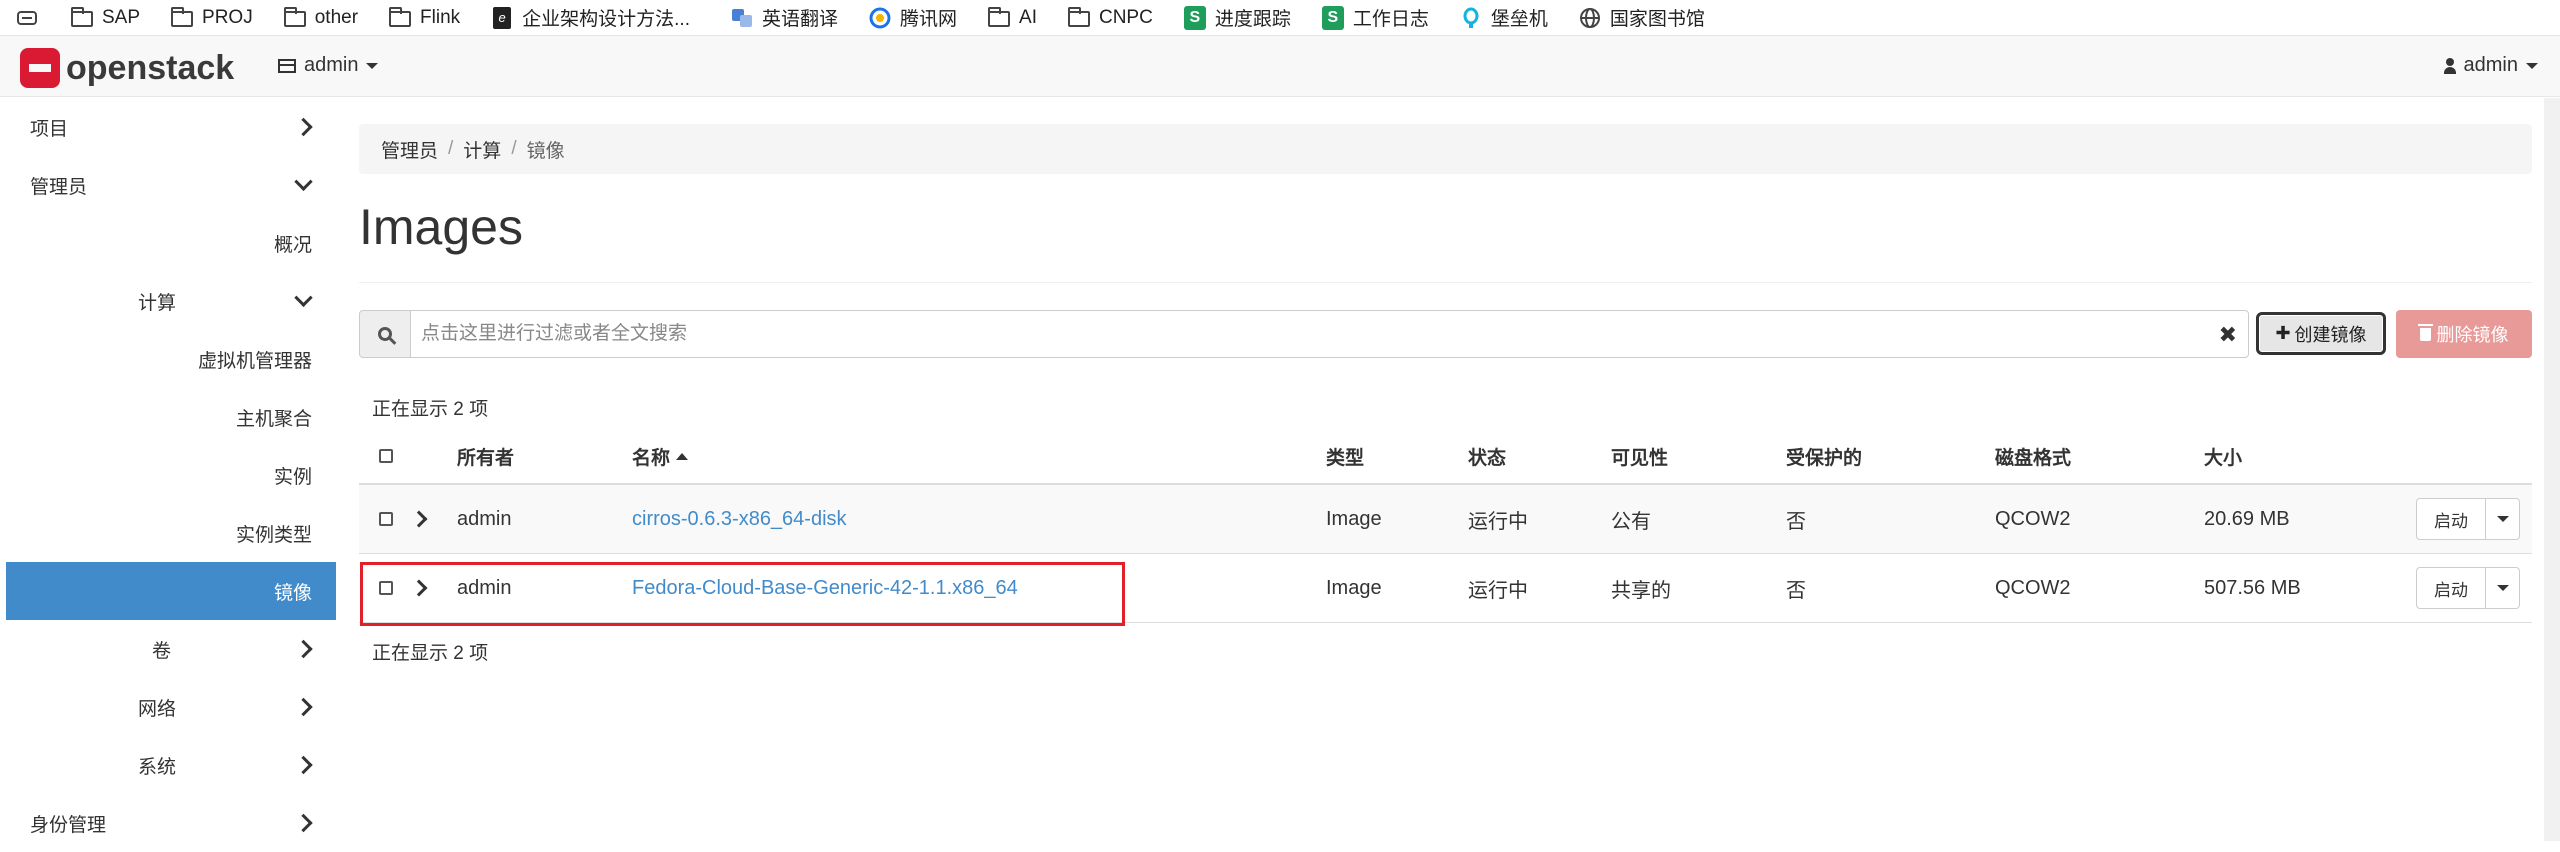 This screenshot has height=852, width=2560. Describe the element at coordinates (171, 533) in the screenshot. I see `sidebar-item-flavors: 实例类型` at that location.